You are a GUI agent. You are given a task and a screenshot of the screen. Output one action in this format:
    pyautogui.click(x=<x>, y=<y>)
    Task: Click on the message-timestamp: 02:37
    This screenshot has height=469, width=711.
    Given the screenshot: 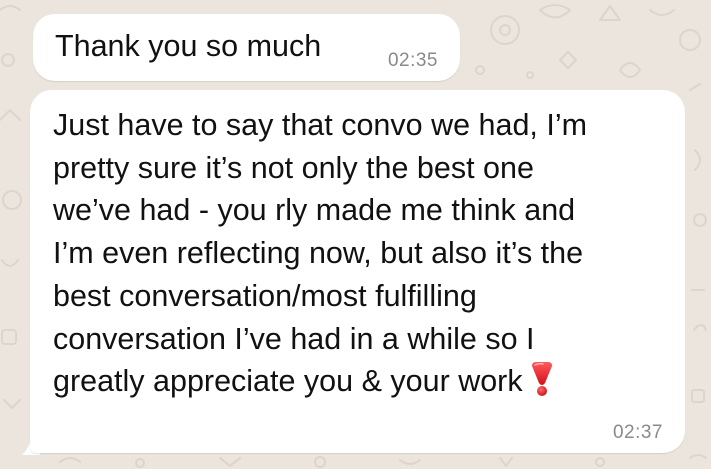 What is the action you would take?
    pyautogui.click(x=637, y=432)
    